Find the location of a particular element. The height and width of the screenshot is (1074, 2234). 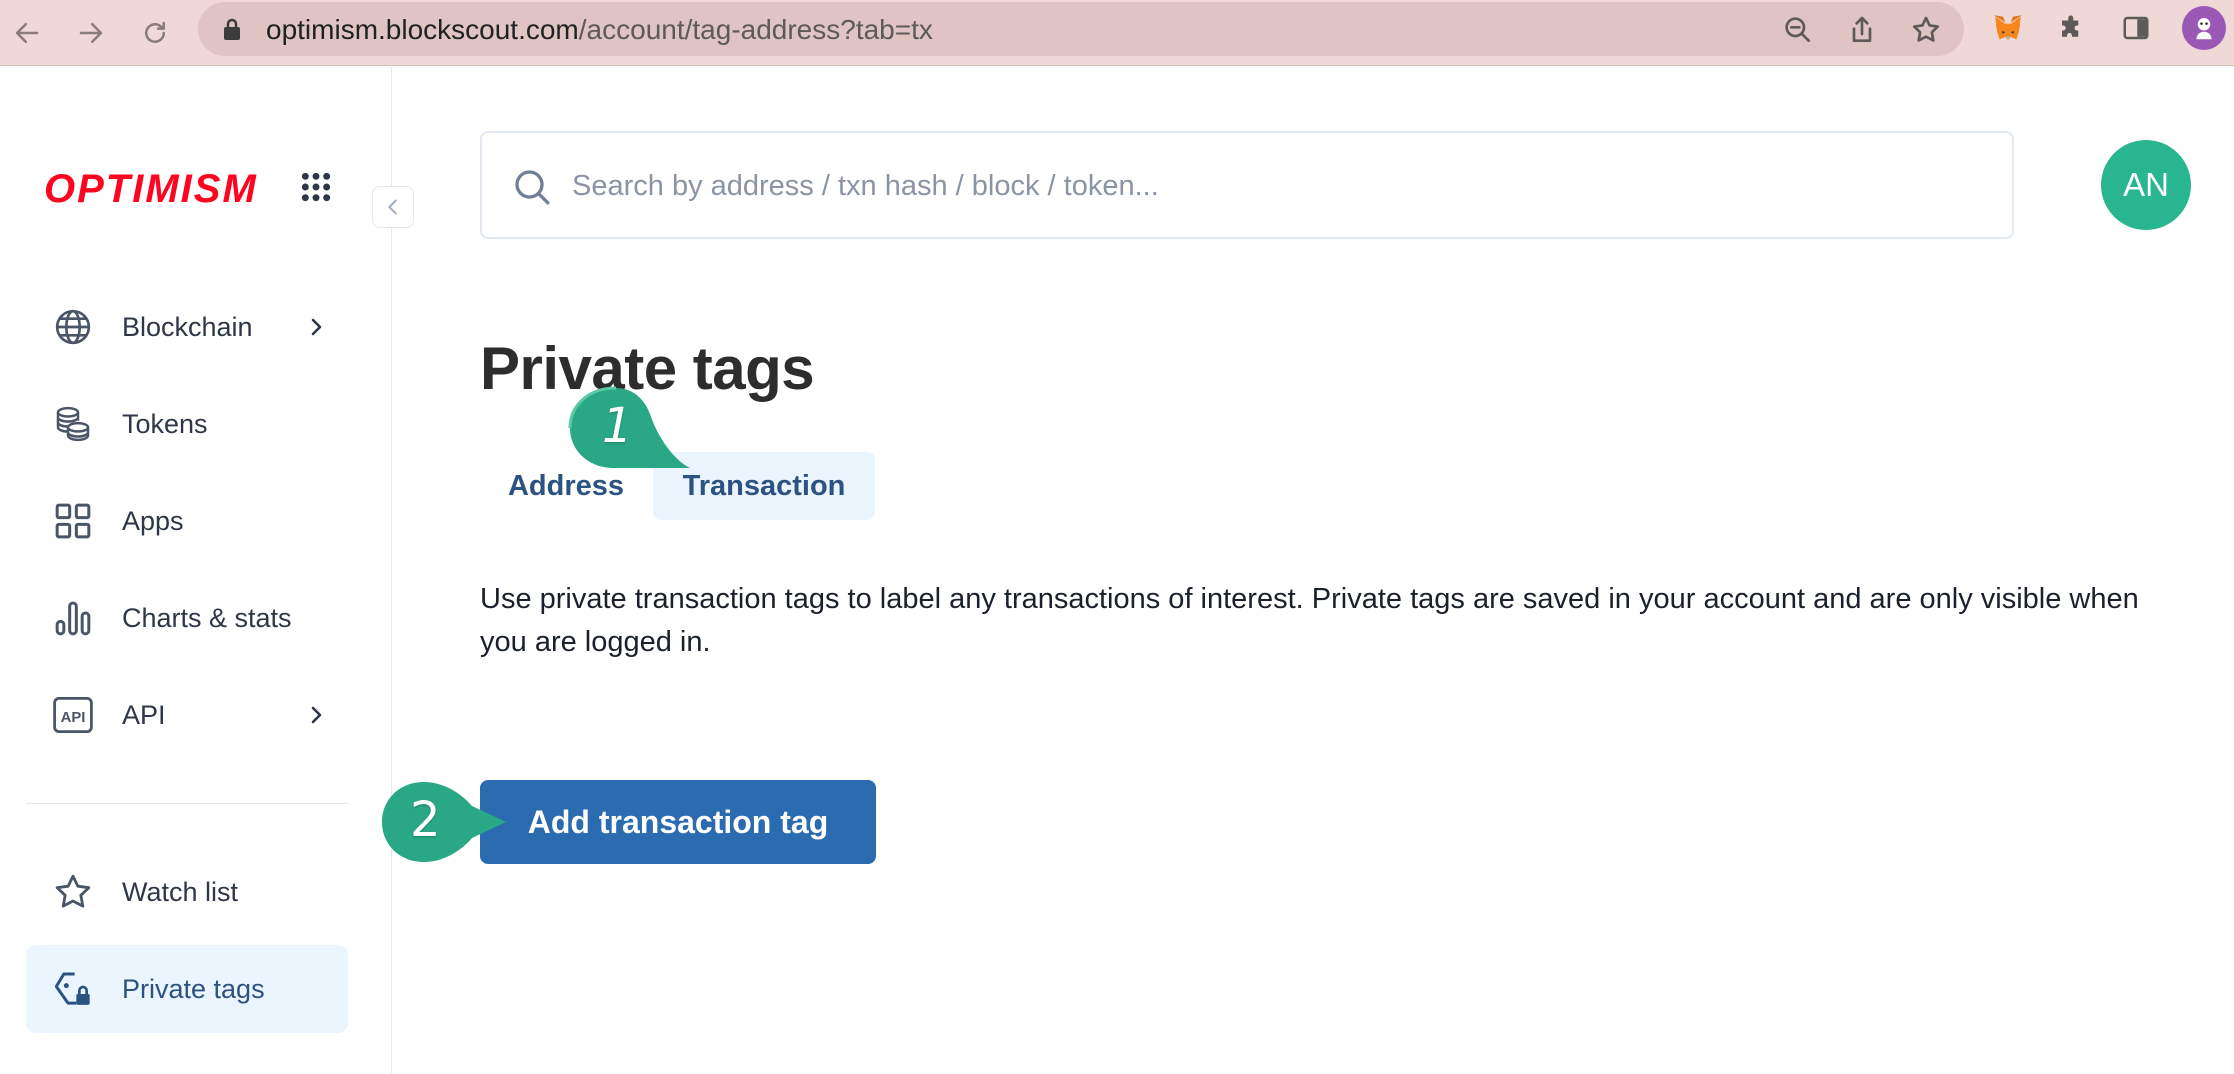

sidebar-item-watch-list: Watch list is located at coordinates (187, 892).